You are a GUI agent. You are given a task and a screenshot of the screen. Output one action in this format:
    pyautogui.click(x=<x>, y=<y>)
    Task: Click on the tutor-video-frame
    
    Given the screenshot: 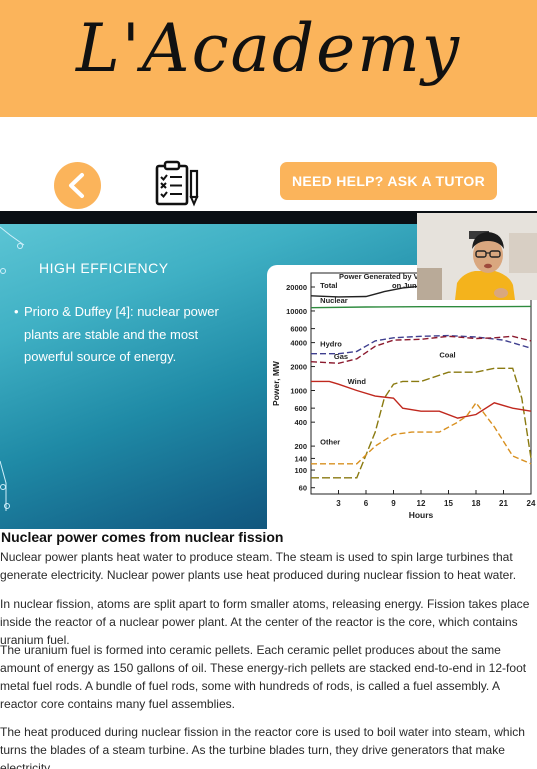 What is the action you would take?
    pyautogui.click(x=477, y=256)
    